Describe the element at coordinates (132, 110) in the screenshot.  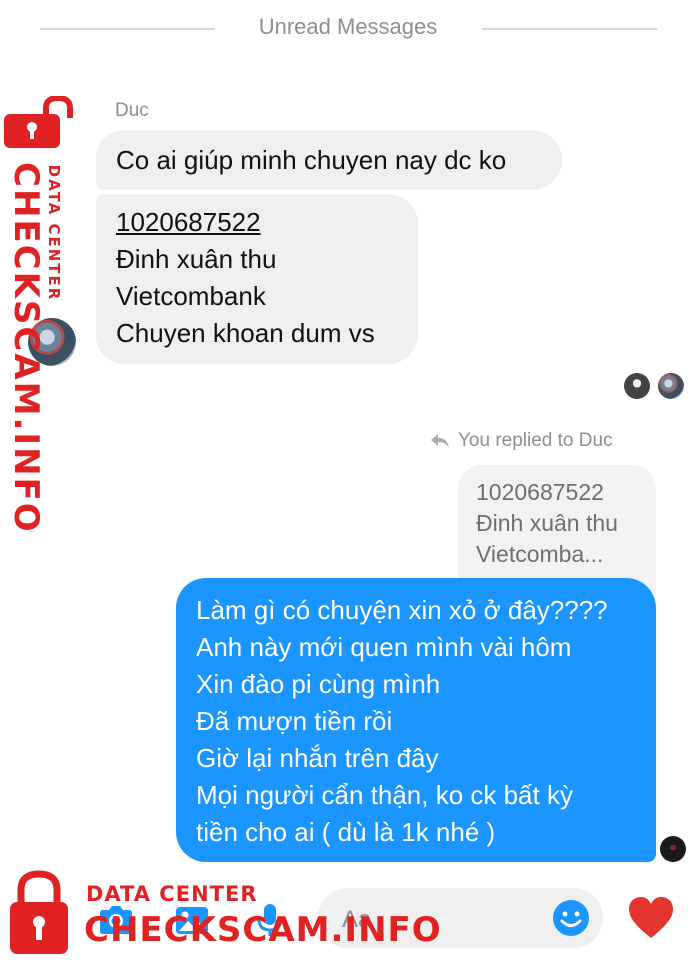
I see `sender-name: Duc` at that location.